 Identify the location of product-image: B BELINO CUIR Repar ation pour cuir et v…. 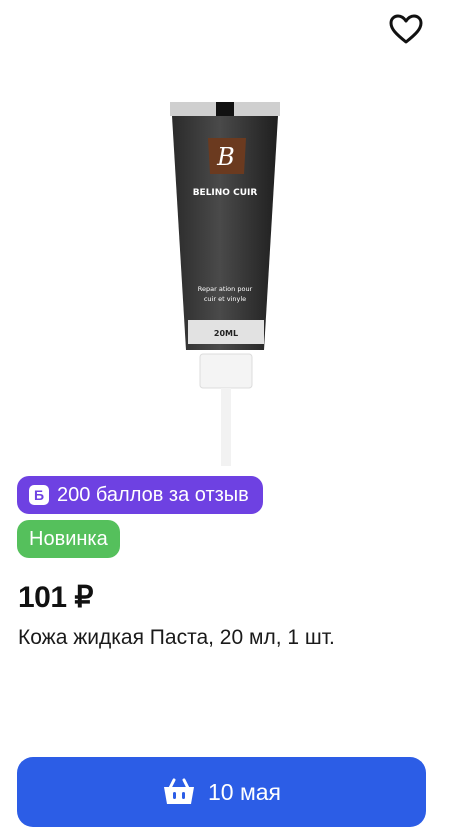
(225, 284).